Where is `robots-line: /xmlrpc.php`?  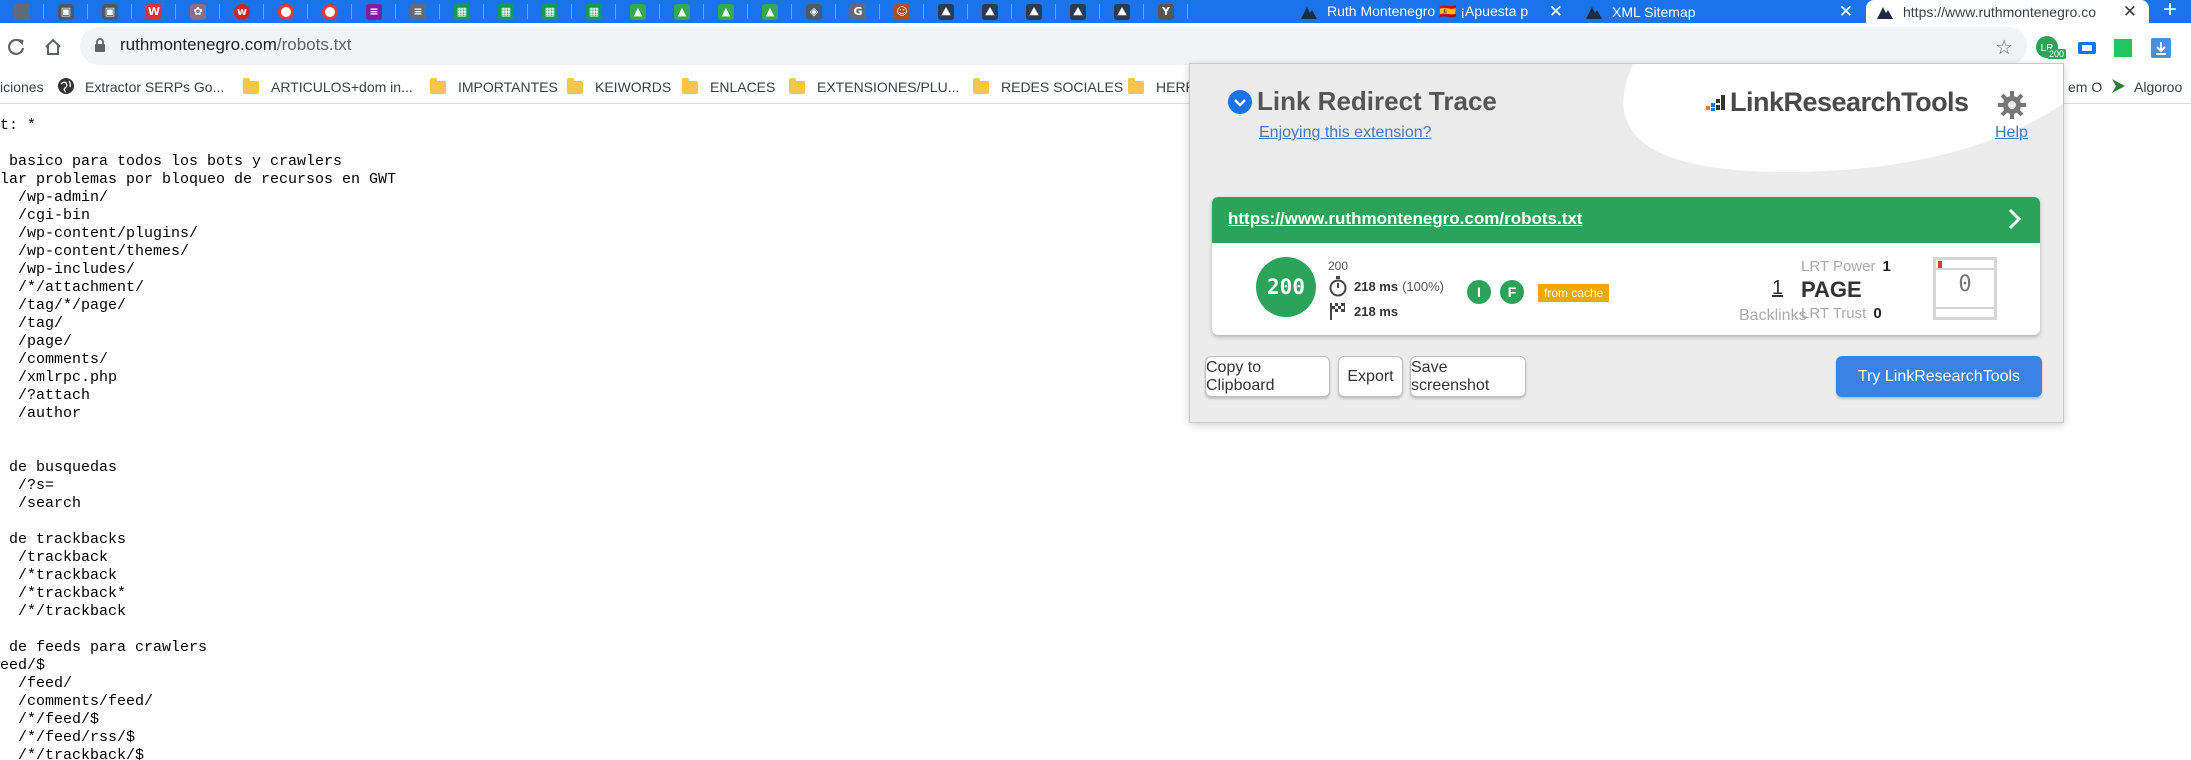 robots-line: /xmlrpc.php is located at coordinates (59, 377).